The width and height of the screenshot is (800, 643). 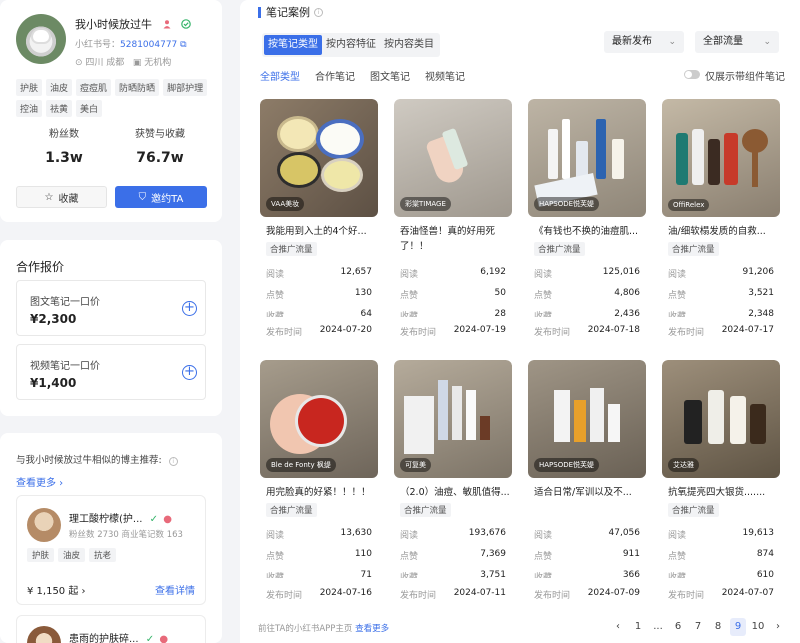 What do you see at coordinates (638, 627) in the screenshot?
I see `page-button: 1` at bounding box center [638, 627].